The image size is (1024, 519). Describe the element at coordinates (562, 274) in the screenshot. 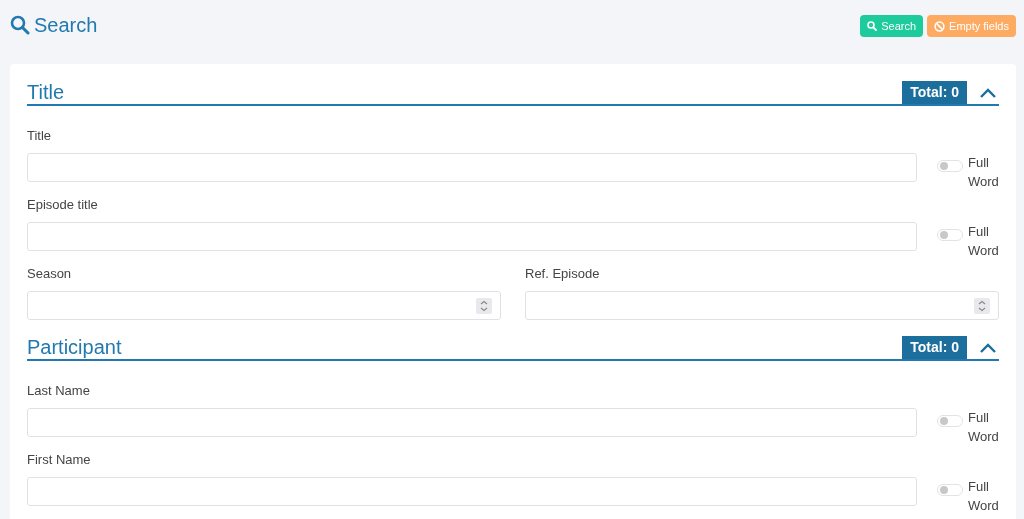

I see `field-label: Ref. Episode` at that location.